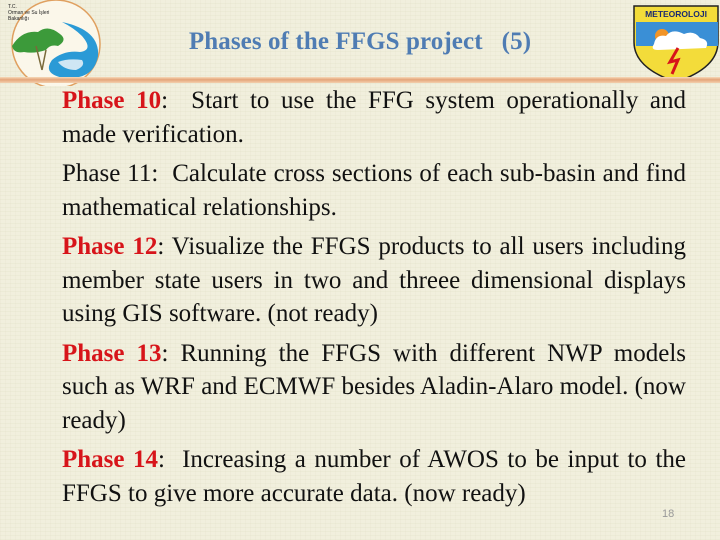 This screenshot has height=540, width=720. Describe the element at coordinates (112, 100) in the screenshot. I see `phase-label: Phase 10` at that location.